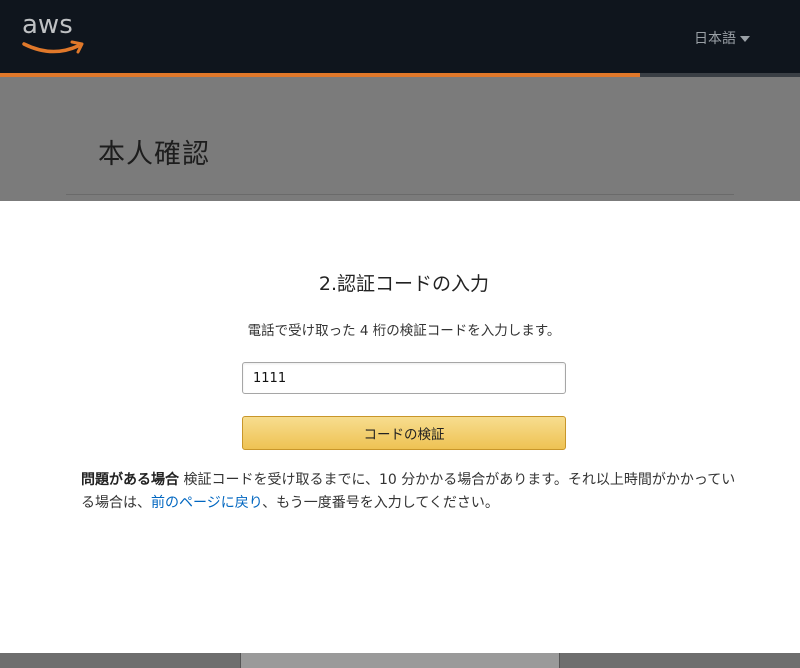 This screenshot has width=800, height=668. What do you see at coordinates (154, 154) in the screenshot?
I see `page-title: 本人確認` at bounding box center [154, 154].